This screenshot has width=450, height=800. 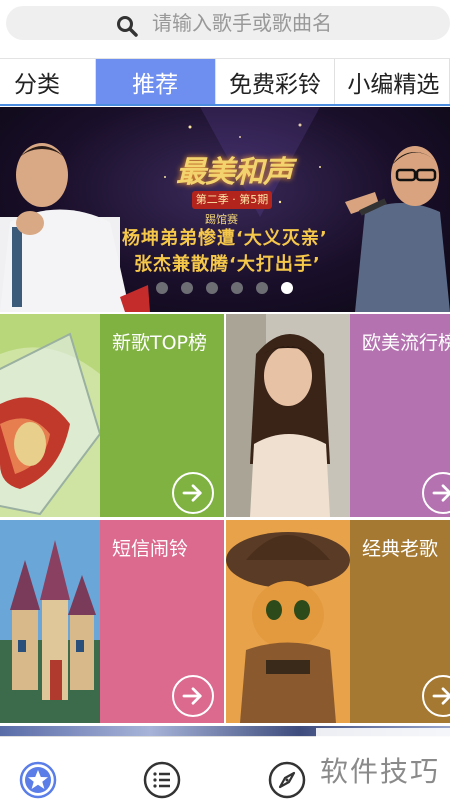 I want to click on singer-right-image, so click(x=397, y=229).